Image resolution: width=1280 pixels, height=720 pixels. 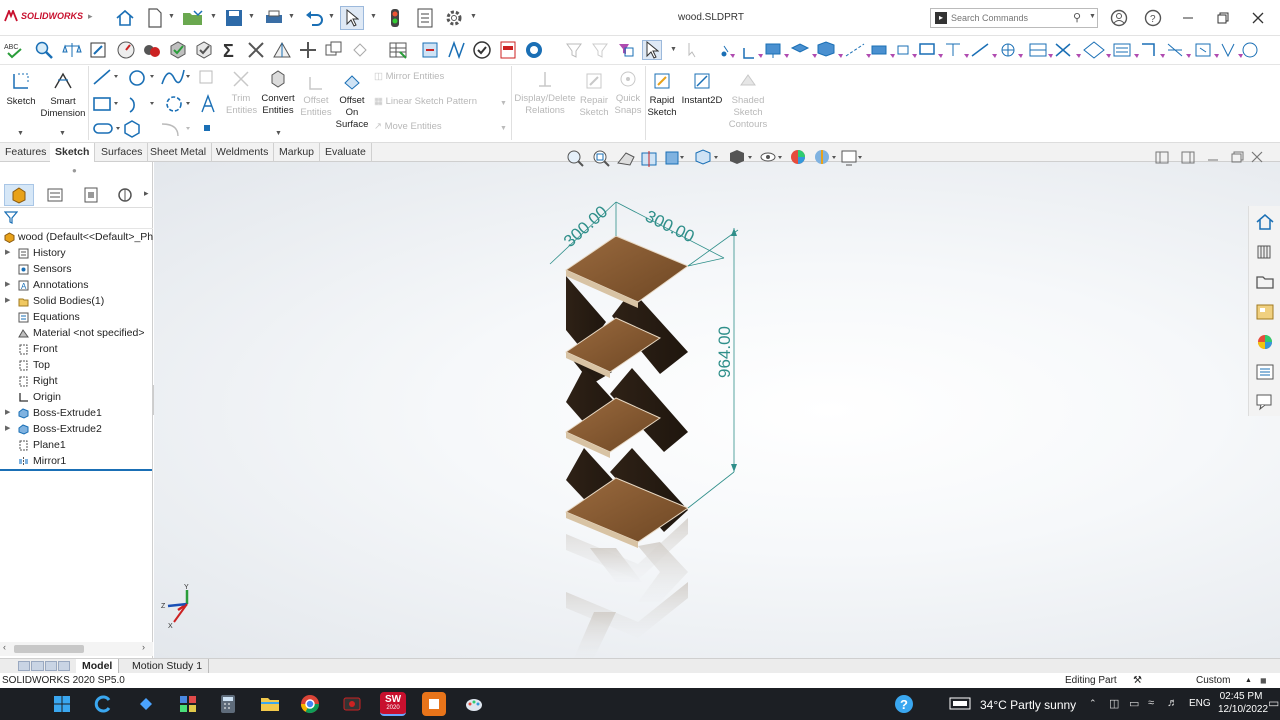 What do you see at coordinates (207, 128) in the screenshot?
I see `point-tool-icon` at bounding box center [207, 128].